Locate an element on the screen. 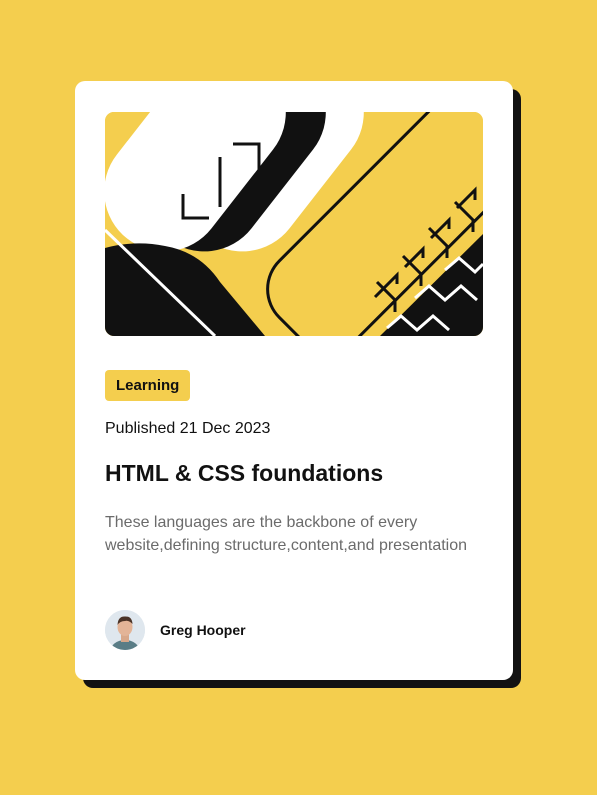 This screenshot has height=795, width=597. card-title: HTML & CSS foundations is located at coordinates (244, 473).